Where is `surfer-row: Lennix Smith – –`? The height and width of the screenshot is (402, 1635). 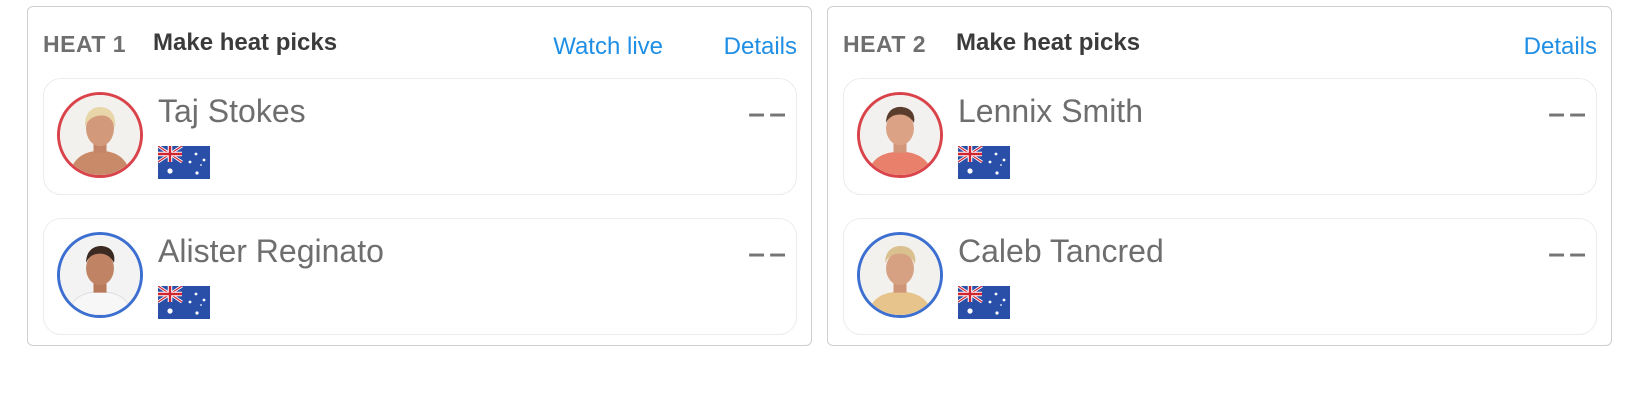
surfer-row: Lennix Smith – – is located at coordinates (1220, 136).